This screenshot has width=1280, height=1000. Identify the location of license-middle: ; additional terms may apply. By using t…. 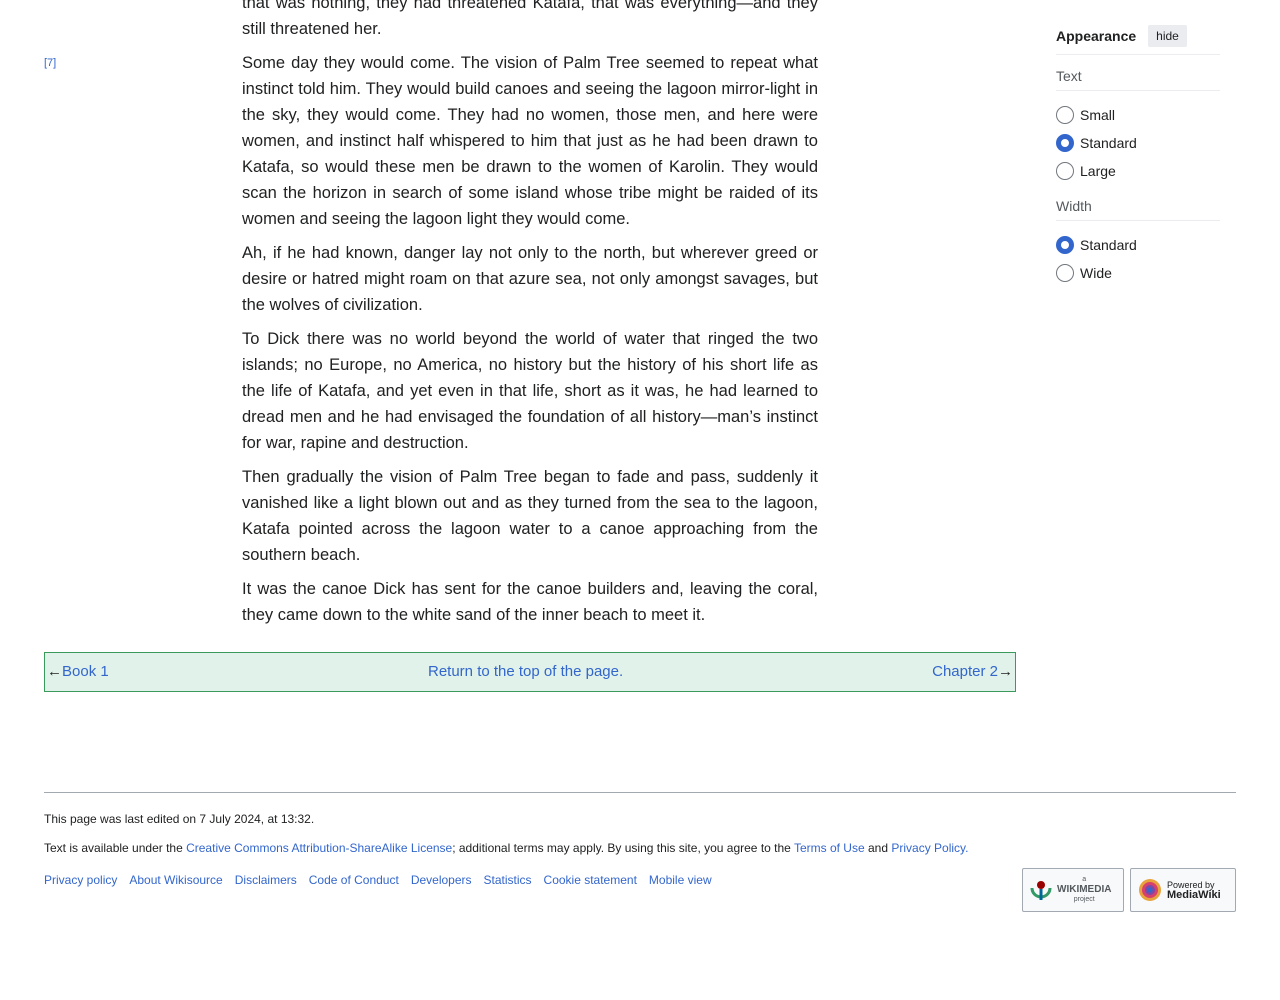
(623, 848).